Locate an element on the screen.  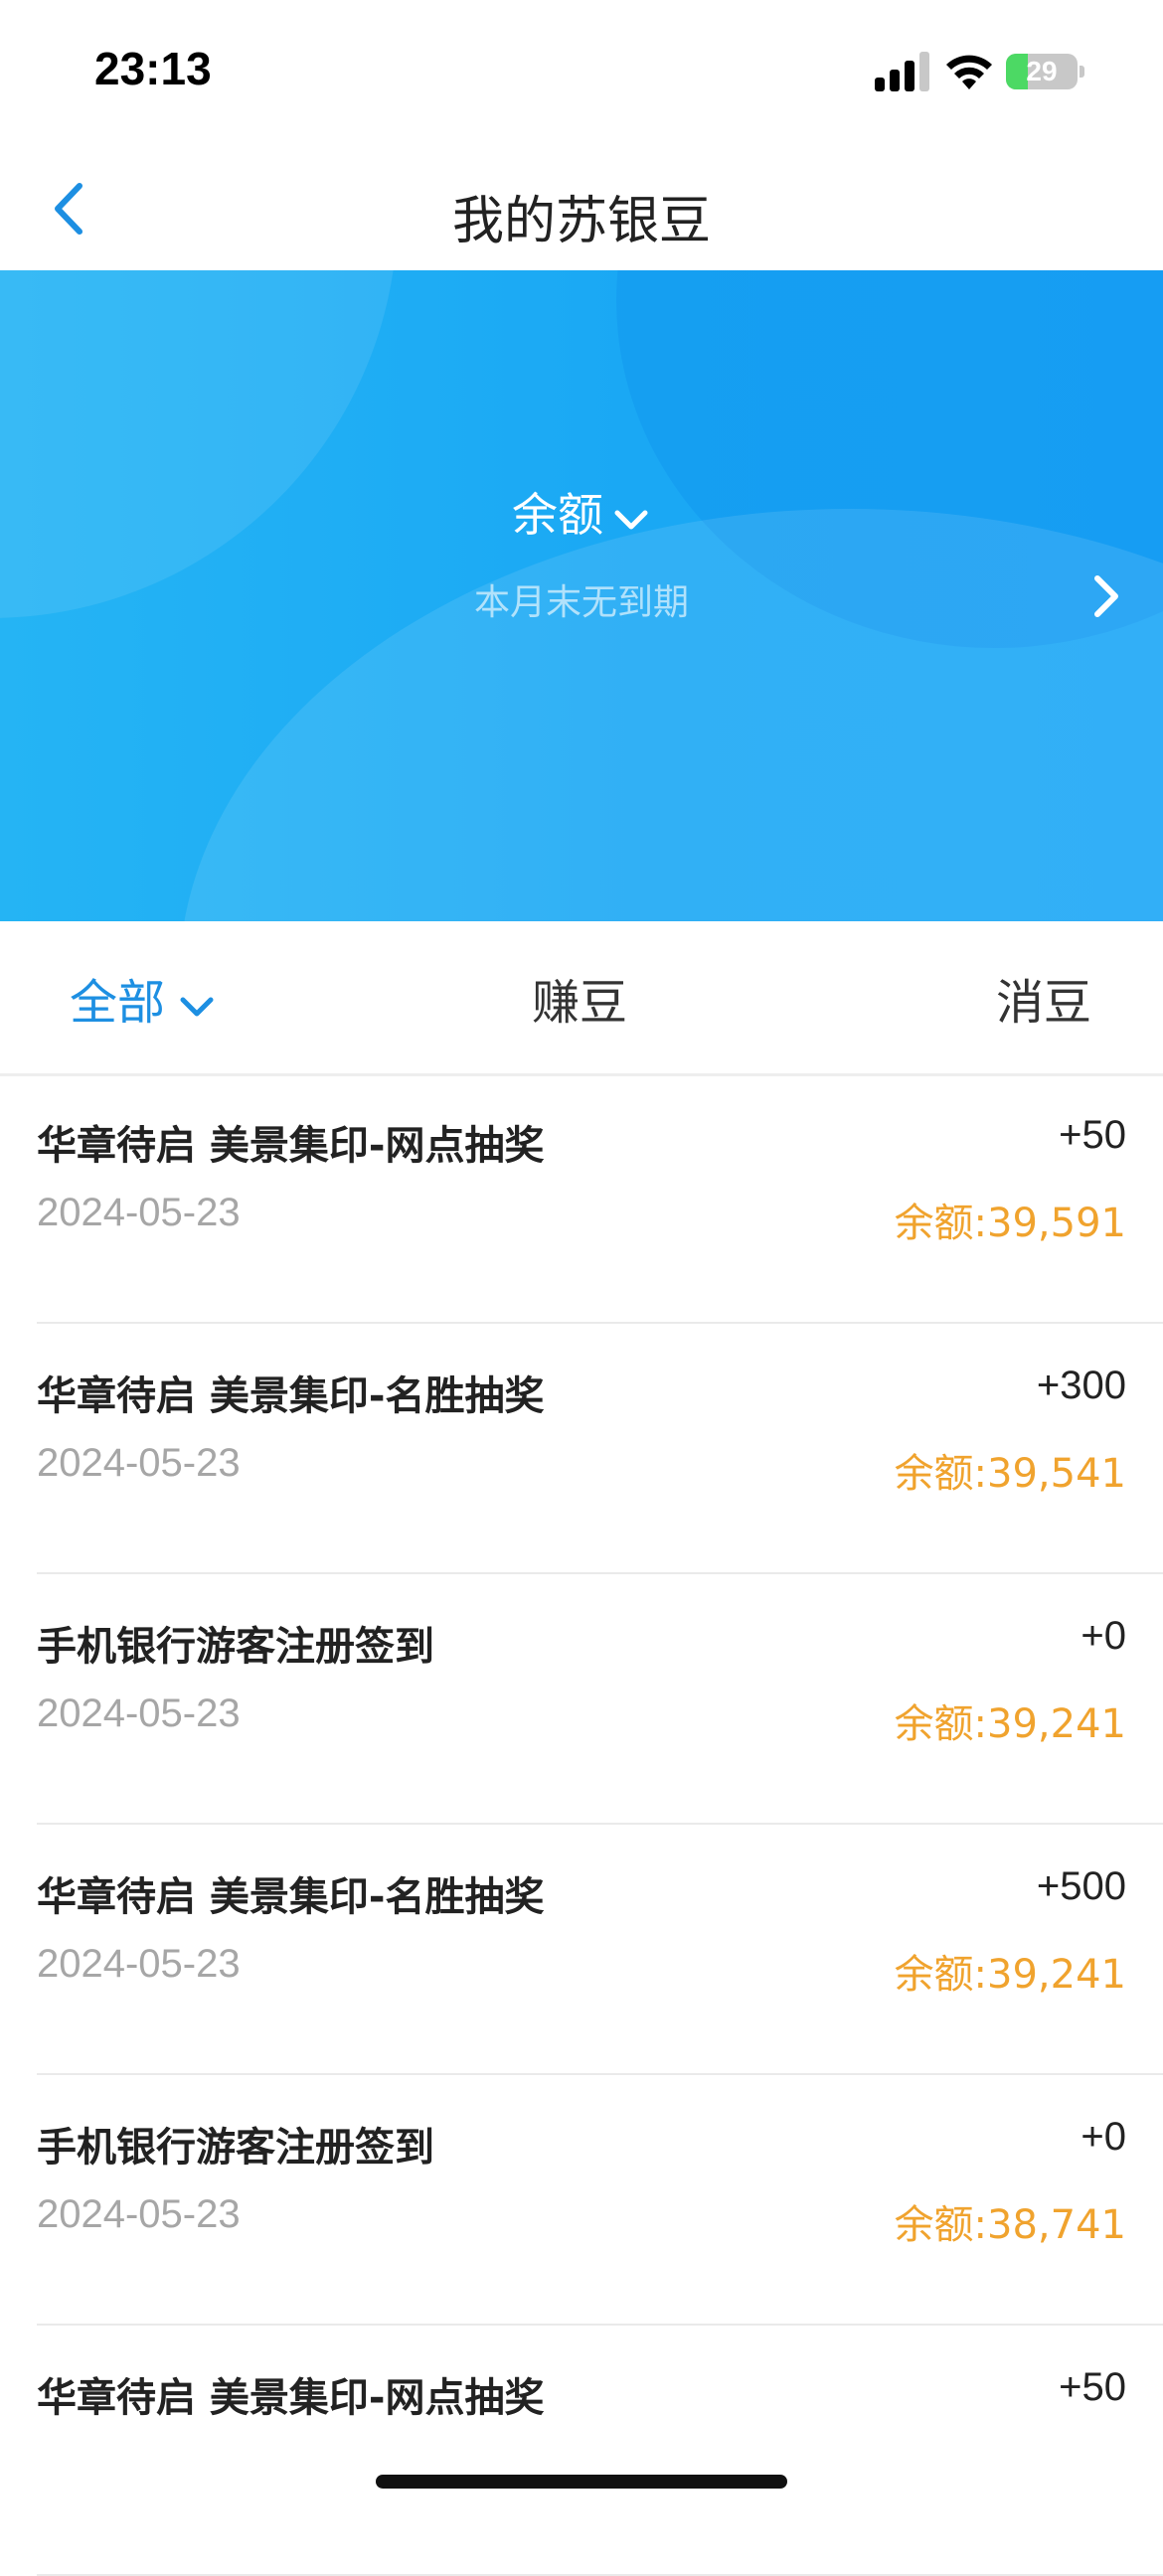
tab-earn: 赚豆 is located at coordinates (579, 998).